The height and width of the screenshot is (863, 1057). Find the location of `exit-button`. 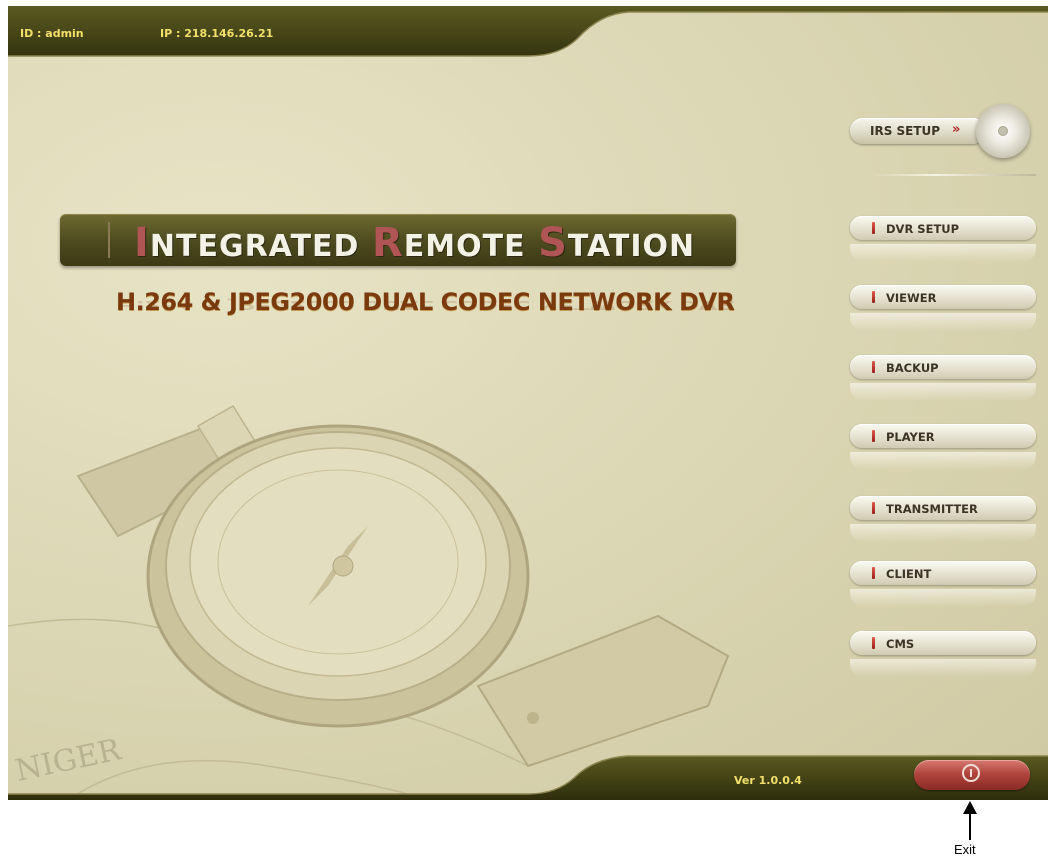

exit-button is located at coordinates (972, 775).